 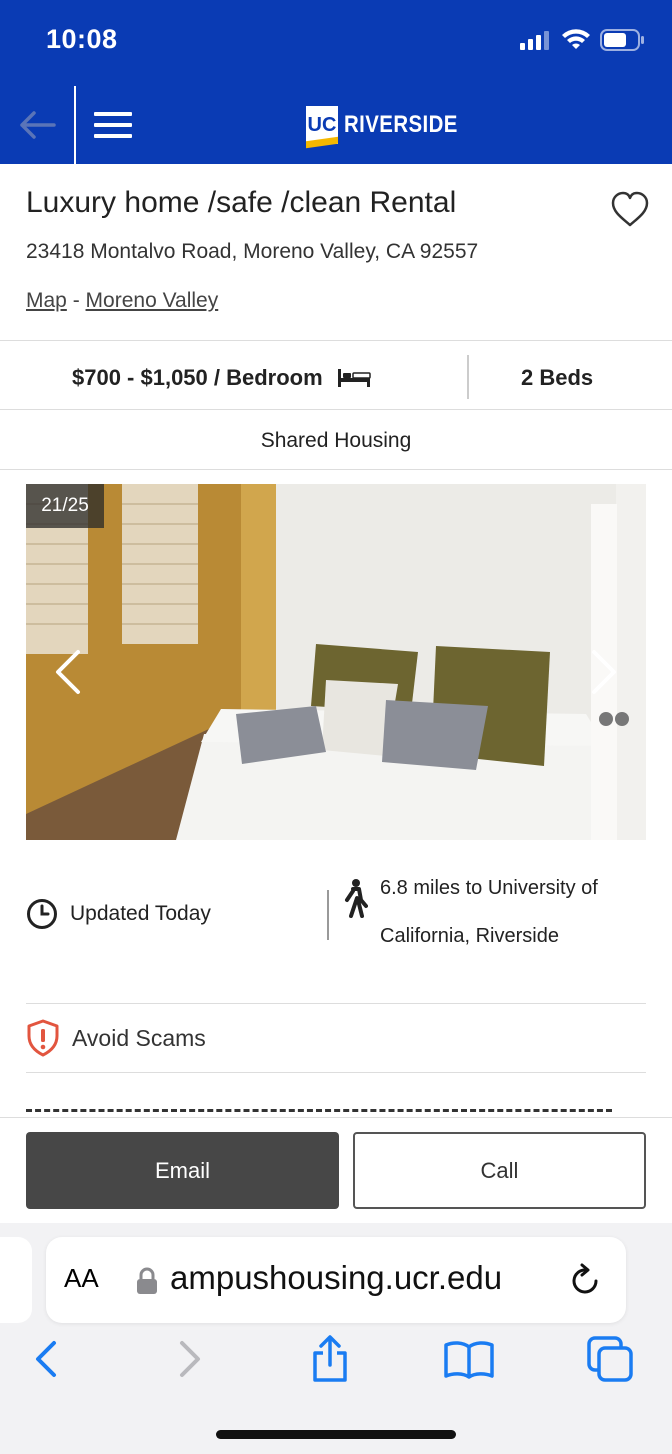 I want to click on bookmarks-button, so click(x=469, y=1359).